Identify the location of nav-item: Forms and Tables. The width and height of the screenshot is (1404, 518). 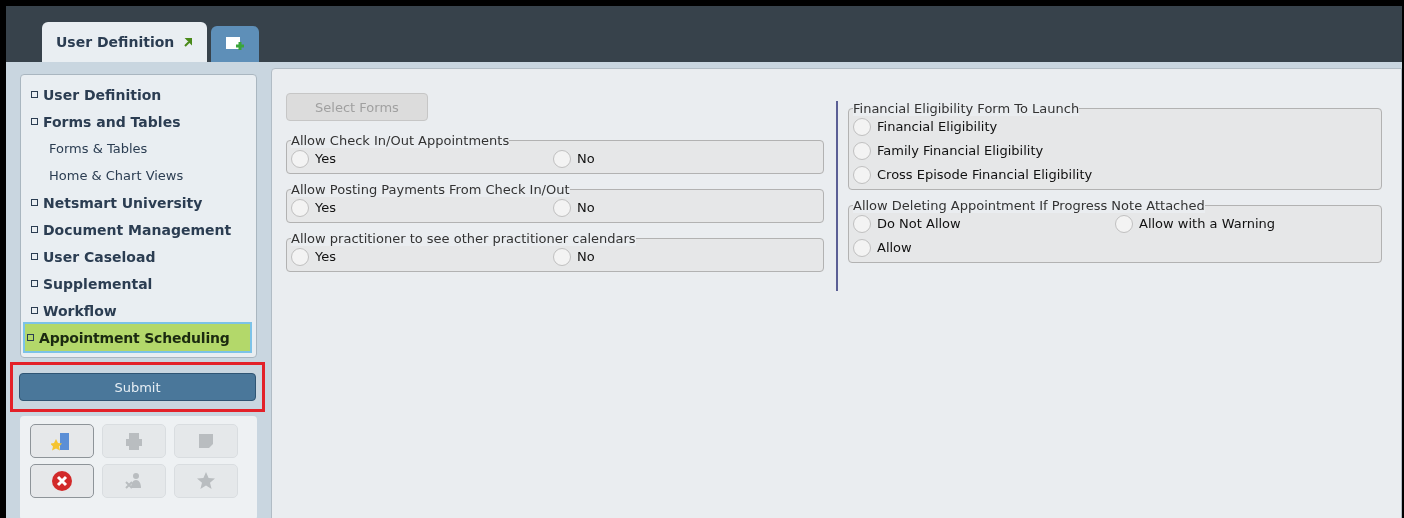
(137, 121).